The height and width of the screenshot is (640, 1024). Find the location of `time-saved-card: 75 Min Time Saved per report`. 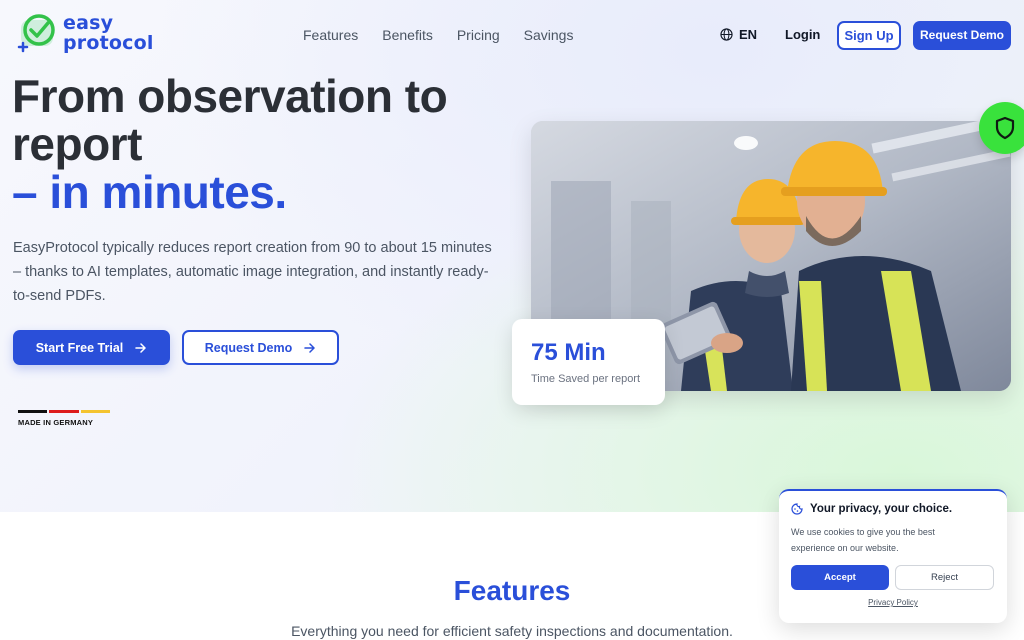

time-saved-card: 75 Min Time Saved per report is located at coordinates (588, 362).